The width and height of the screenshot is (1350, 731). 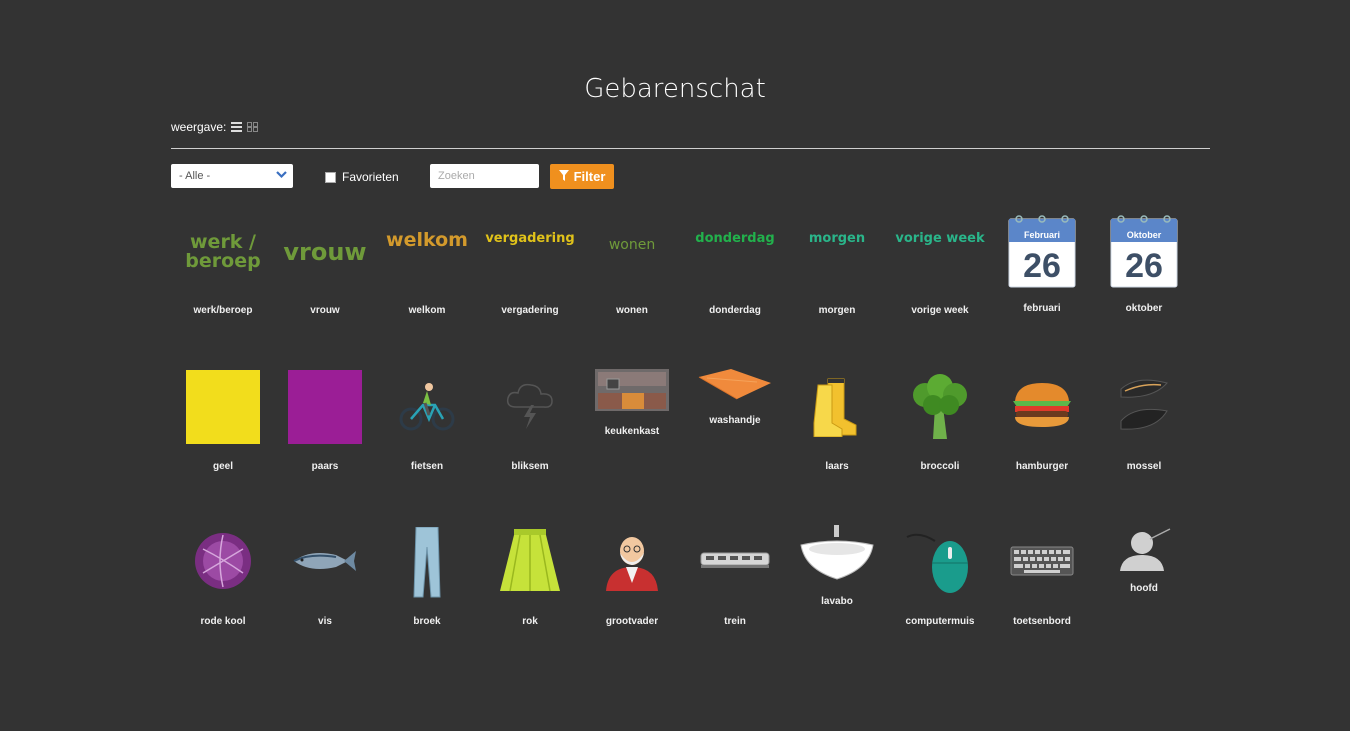 I want to click on item-label: fietsen, so click(x=427, y=466).